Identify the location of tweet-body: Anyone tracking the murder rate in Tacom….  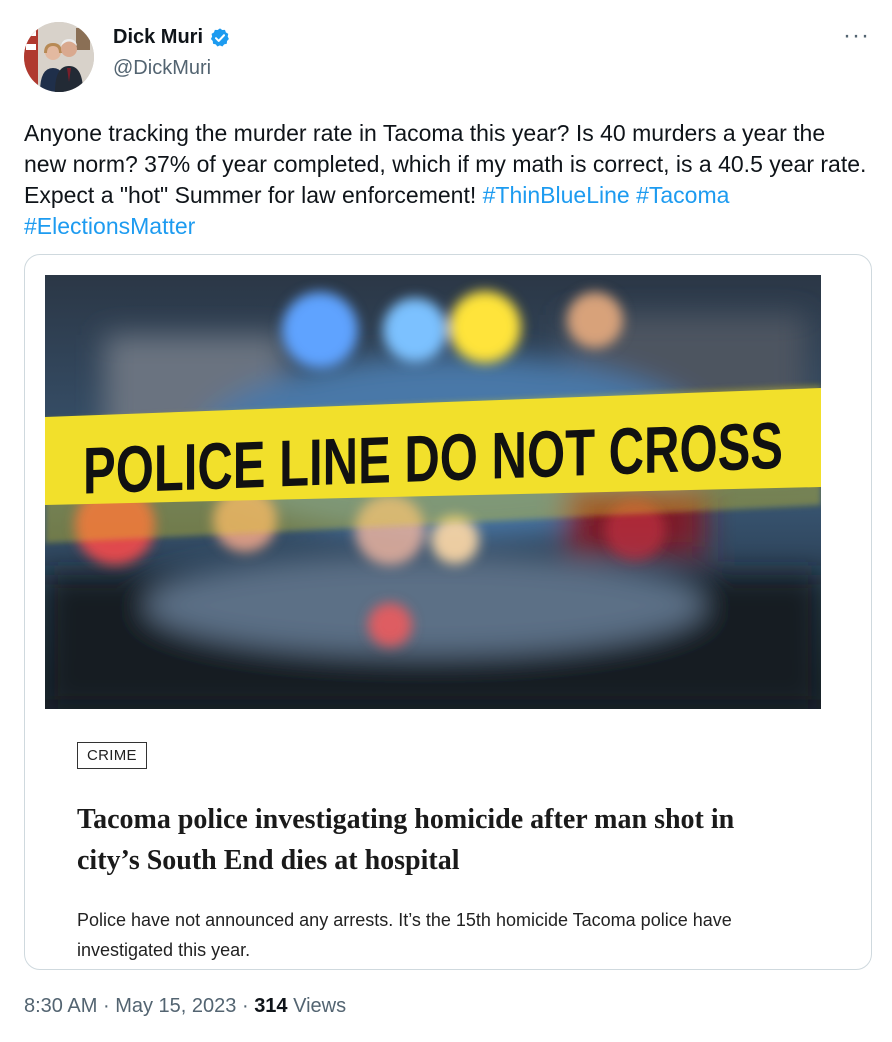
(445, 164).